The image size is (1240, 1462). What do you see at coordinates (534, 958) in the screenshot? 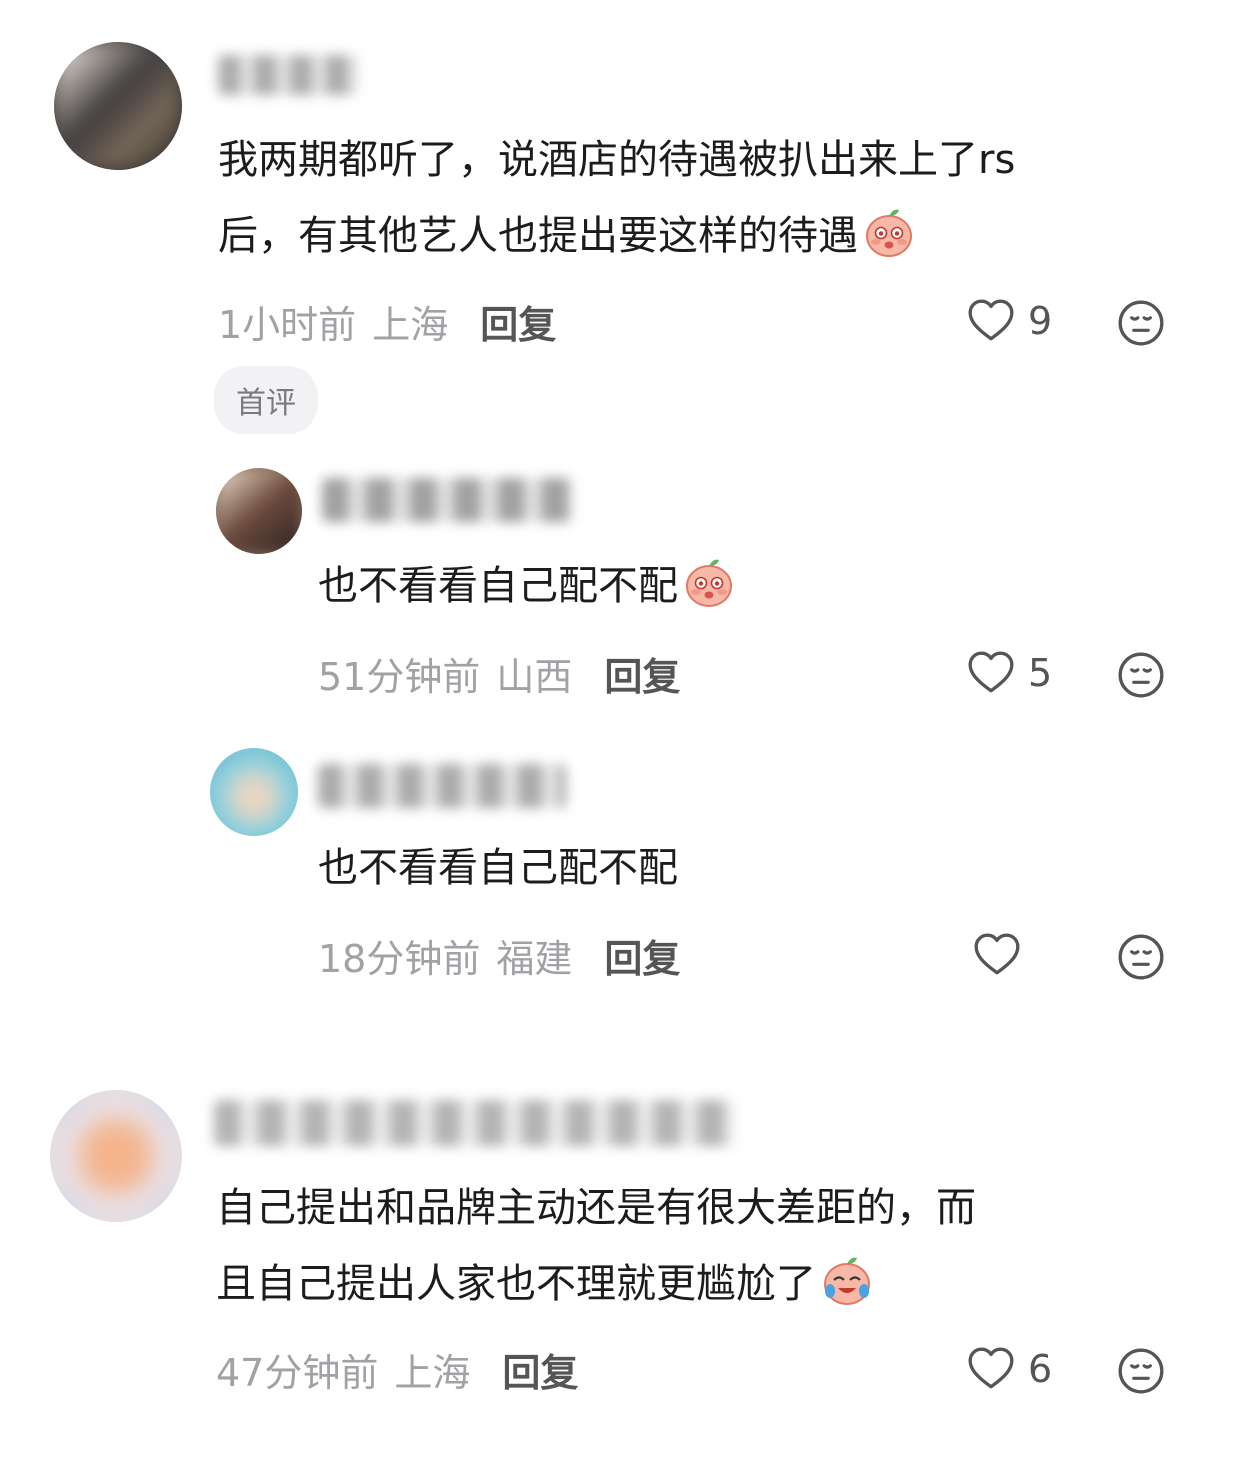
I see `reply-location: 福建` at bounding box center [534, 958].